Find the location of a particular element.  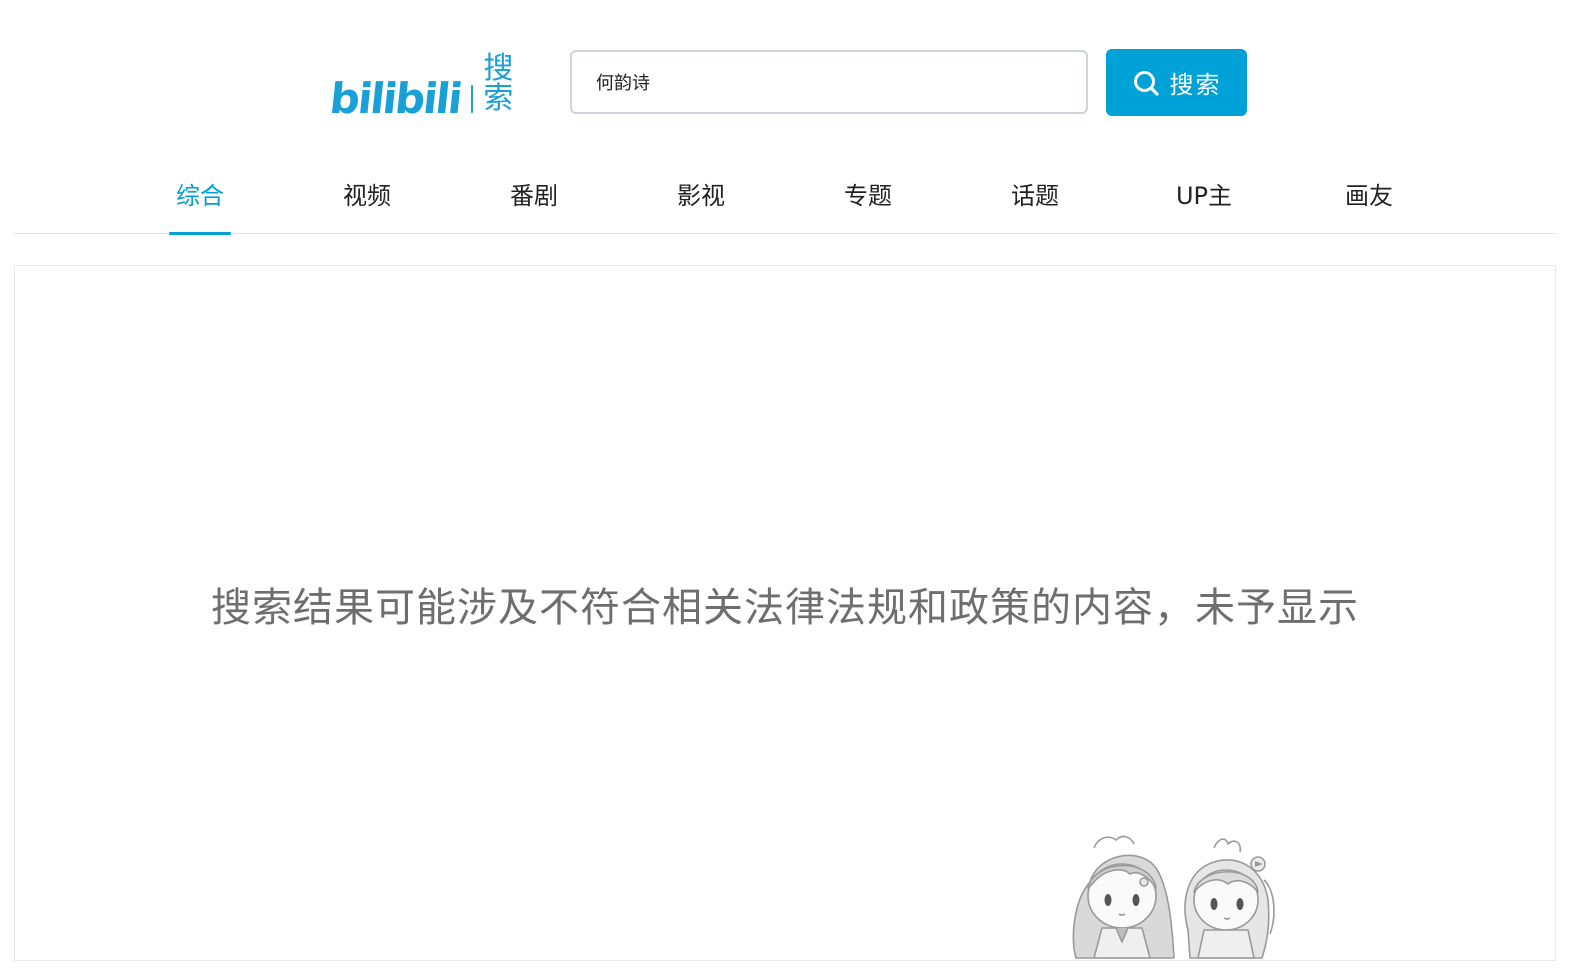

search-icon is located at coordinates (1146, 83).